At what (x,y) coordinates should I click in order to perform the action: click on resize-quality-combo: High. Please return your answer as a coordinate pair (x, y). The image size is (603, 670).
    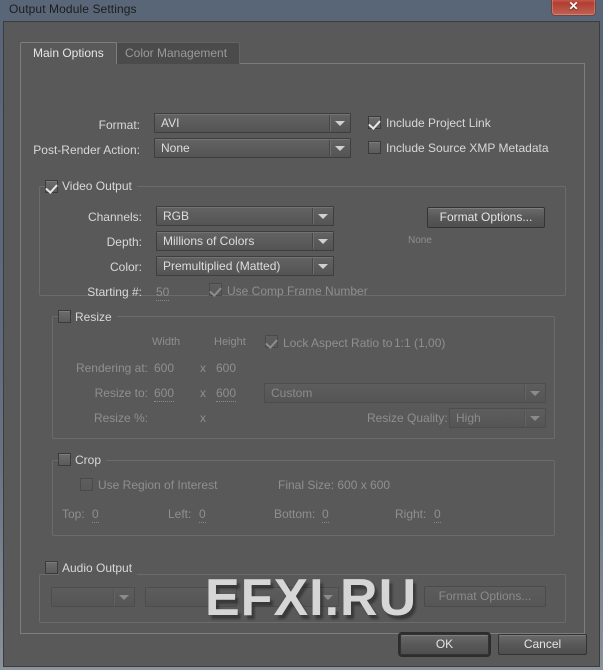
    Looking at the image, I should click on (497, 418).